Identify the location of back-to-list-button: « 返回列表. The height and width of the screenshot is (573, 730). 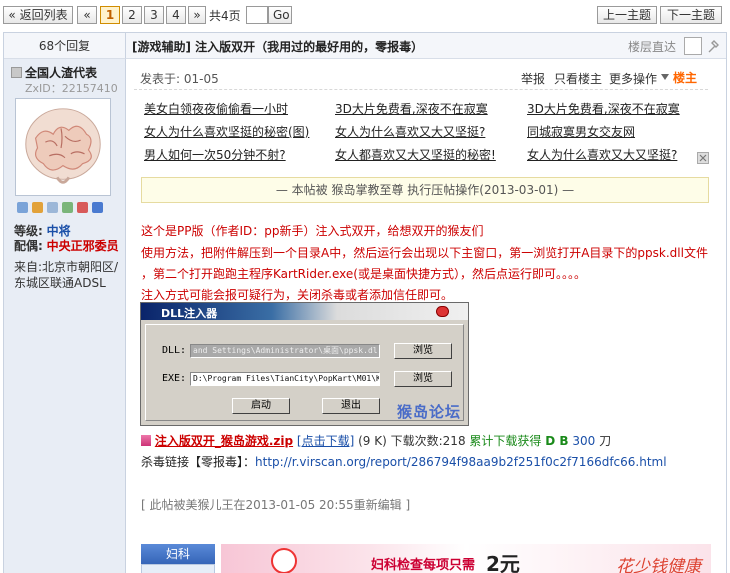
(38, 15).